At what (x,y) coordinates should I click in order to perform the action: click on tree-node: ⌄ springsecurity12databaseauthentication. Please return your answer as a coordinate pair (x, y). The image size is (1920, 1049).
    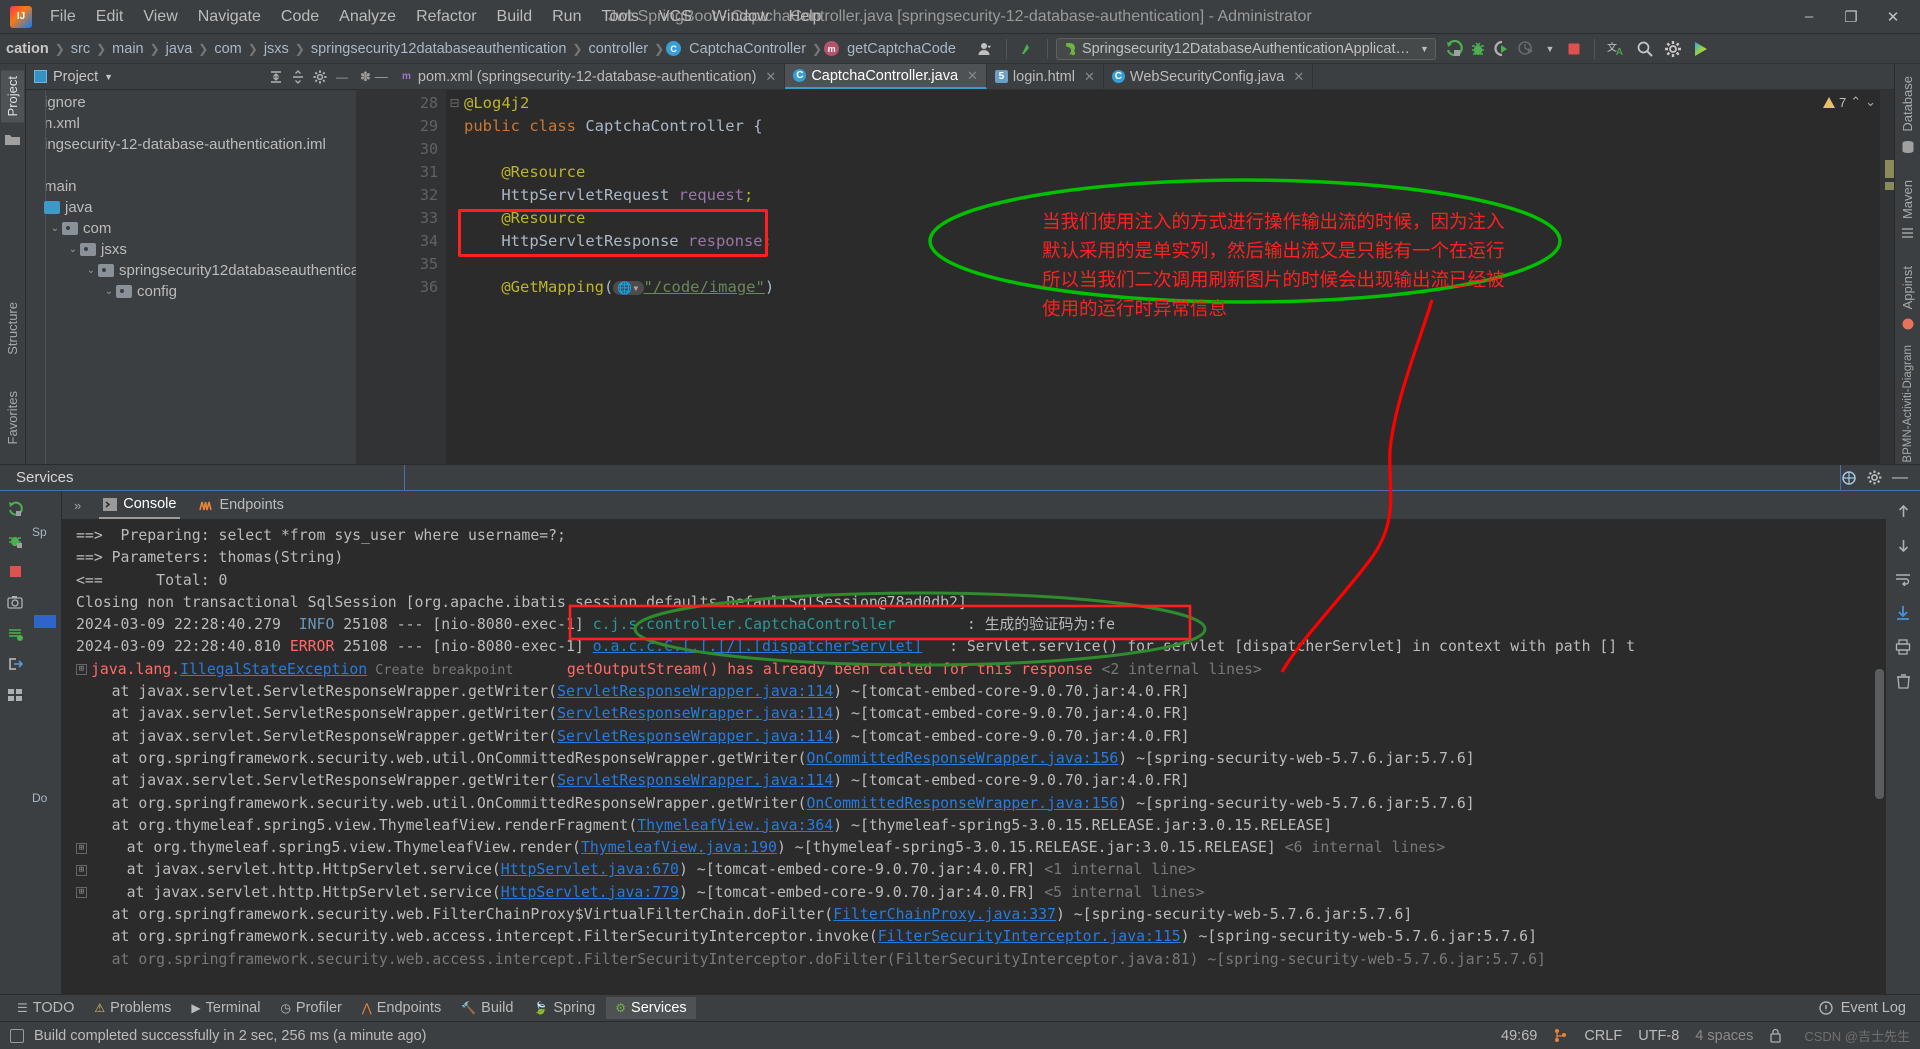
    Looking at the image, I should click on (191, 270).